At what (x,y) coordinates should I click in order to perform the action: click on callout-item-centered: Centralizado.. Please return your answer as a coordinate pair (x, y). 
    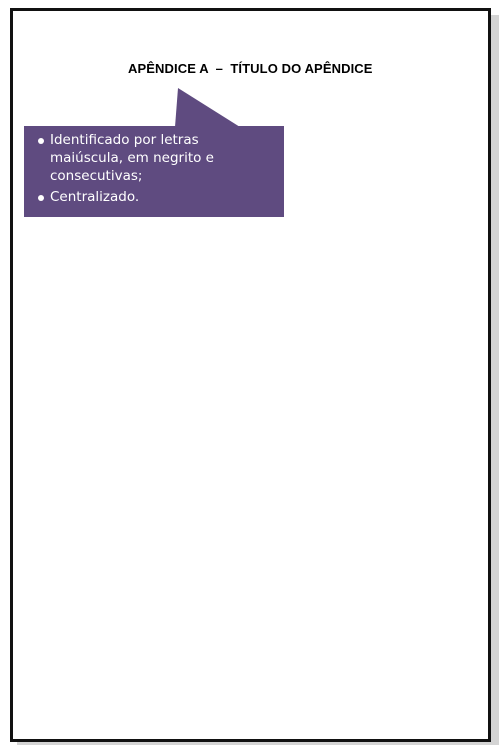
    Looking at the image, I should click on (156, 197).